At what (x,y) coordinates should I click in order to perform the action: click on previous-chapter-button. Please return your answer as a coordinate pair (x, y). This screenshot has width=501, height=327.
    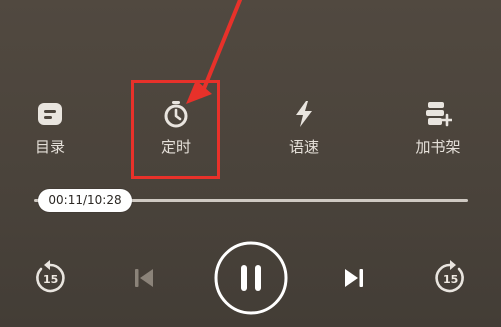
    Looking at the image, I should click on (144, 278).